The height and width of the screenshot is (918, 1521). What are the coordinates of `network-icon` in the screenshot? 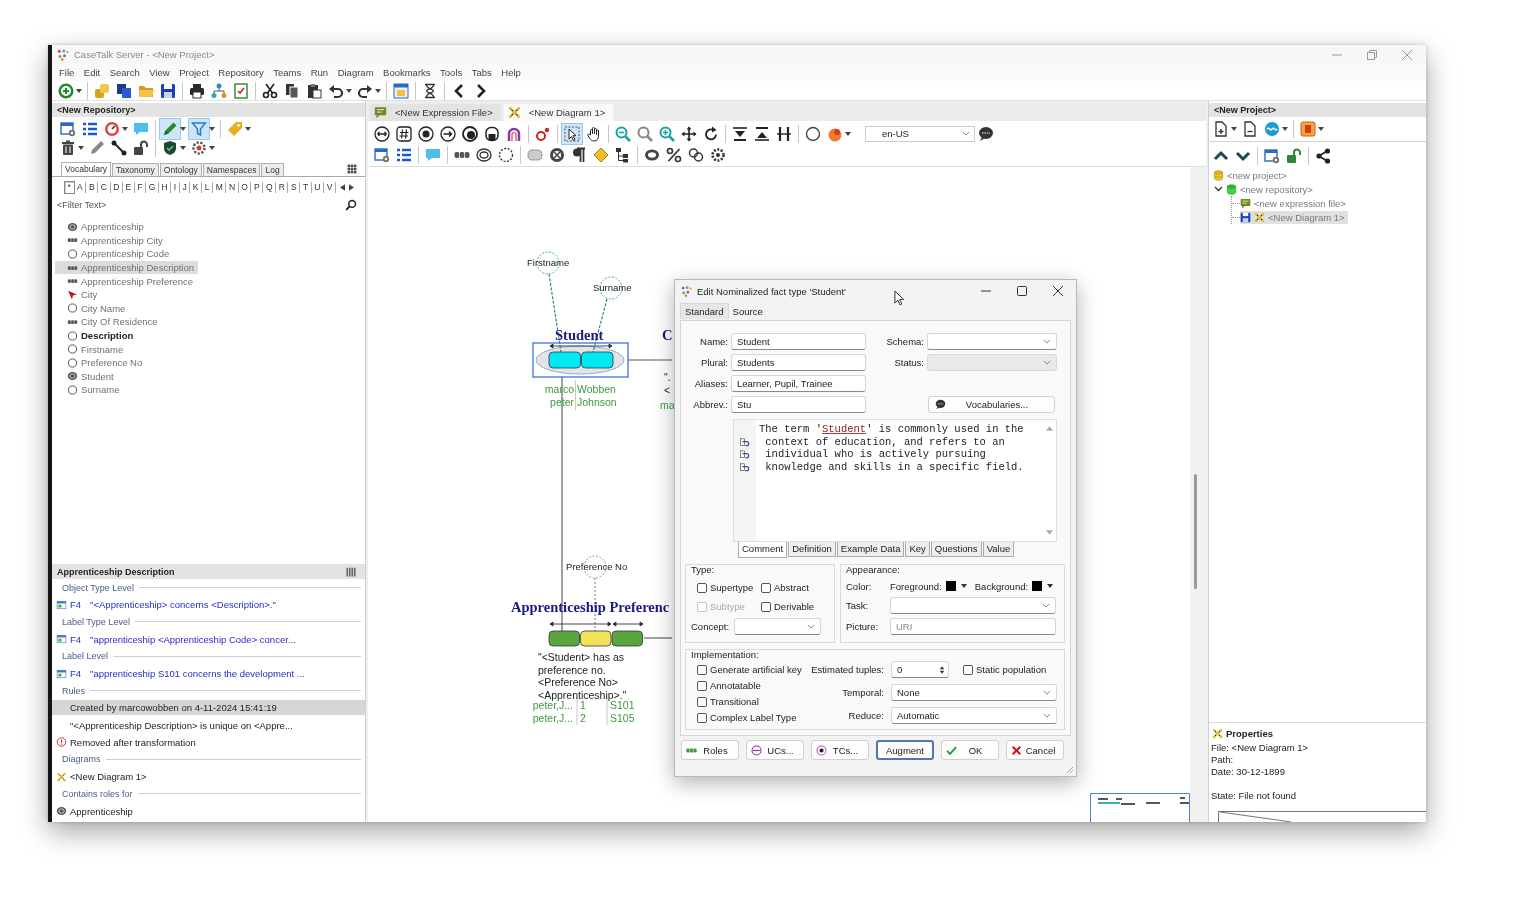 It's located at (219, 90).